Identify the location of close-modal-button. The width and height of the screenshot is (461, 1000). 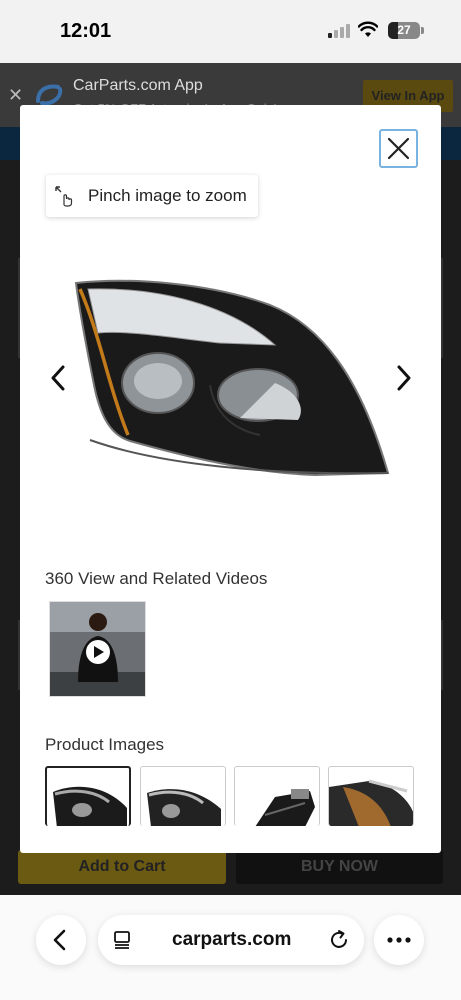
(398, 148).